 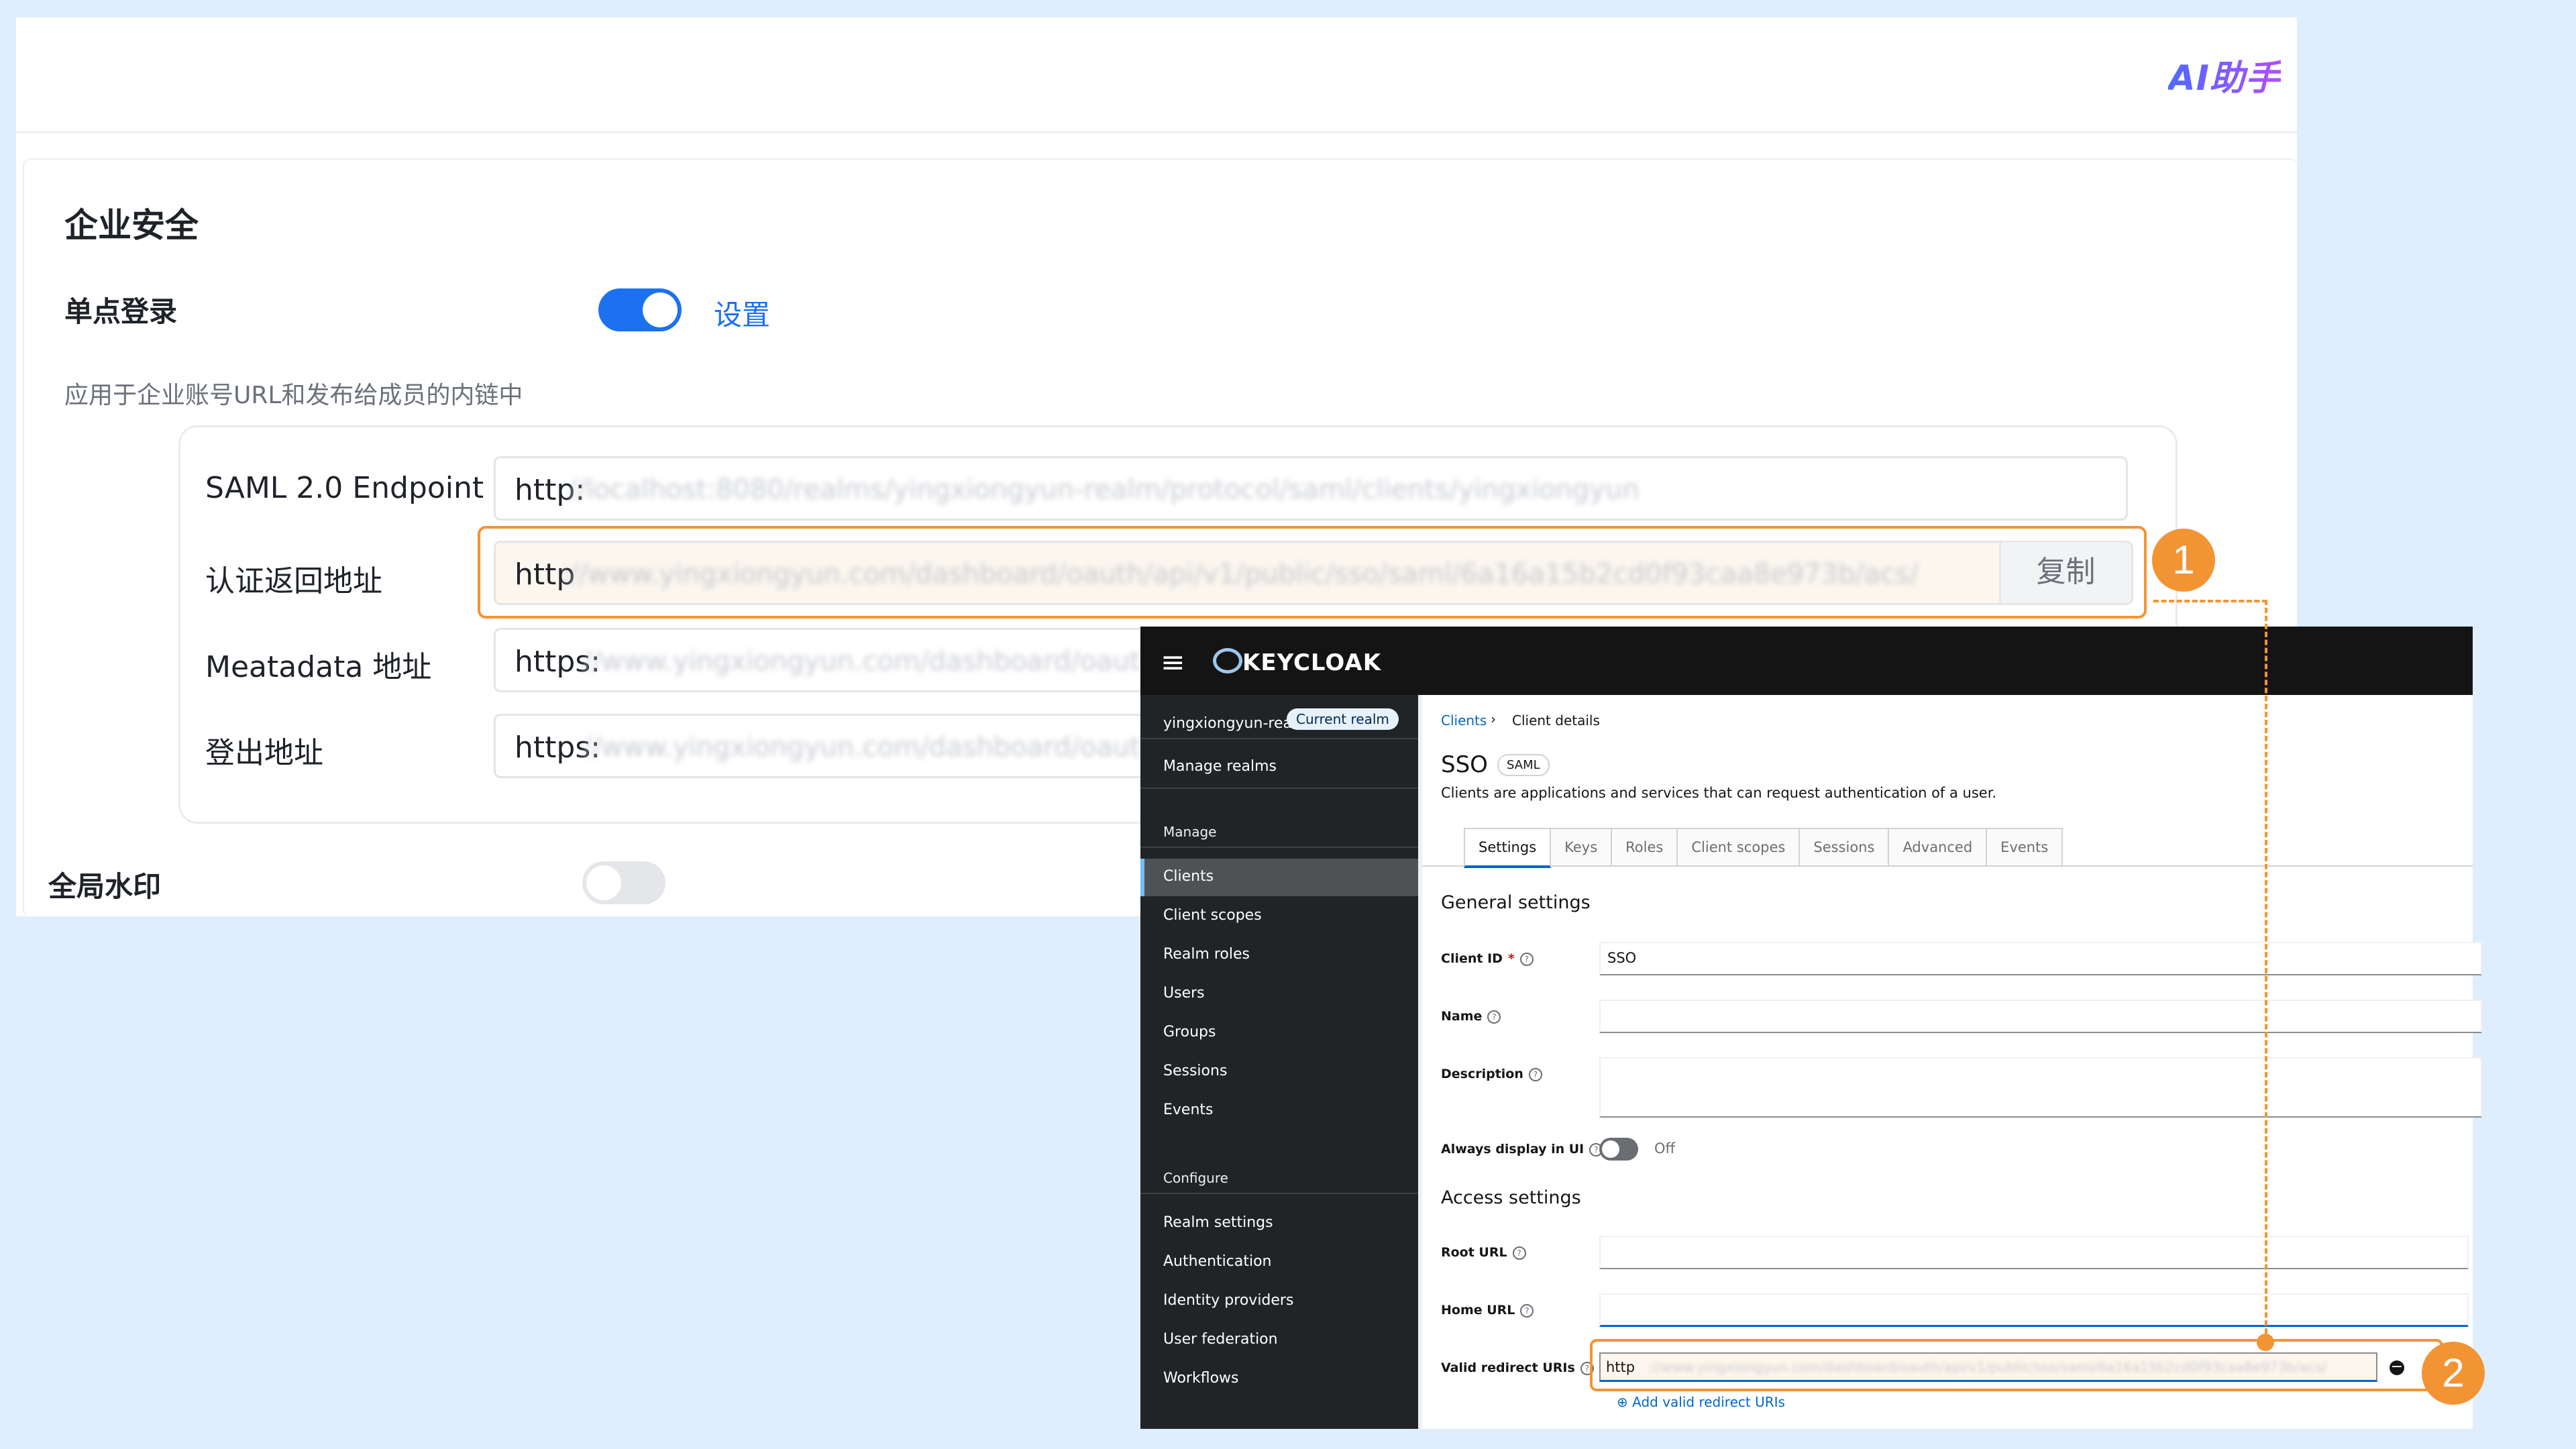 I want to click on client-id-input: SSO, so click(x=2040, y=958).